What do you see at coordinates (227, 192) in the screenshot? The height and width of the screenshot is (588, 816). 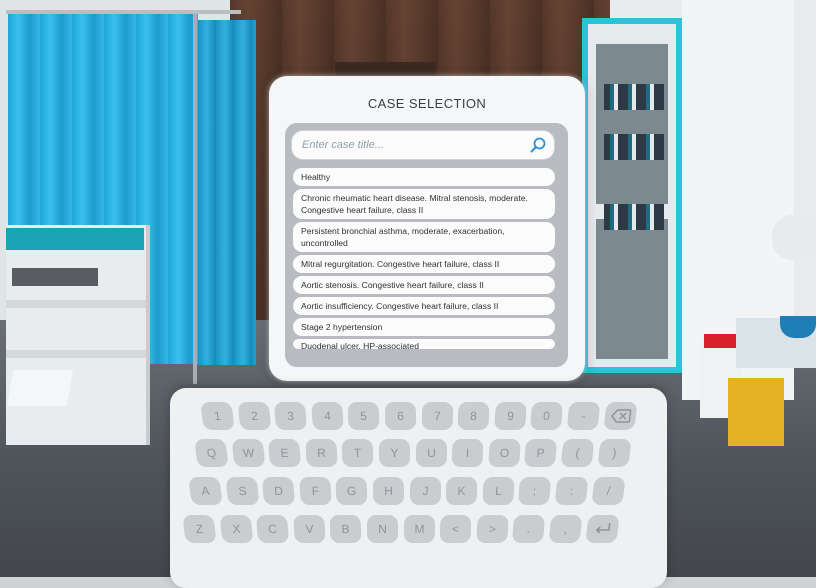 I see `privacy-curtain-side` at bounding box center [227, 192].